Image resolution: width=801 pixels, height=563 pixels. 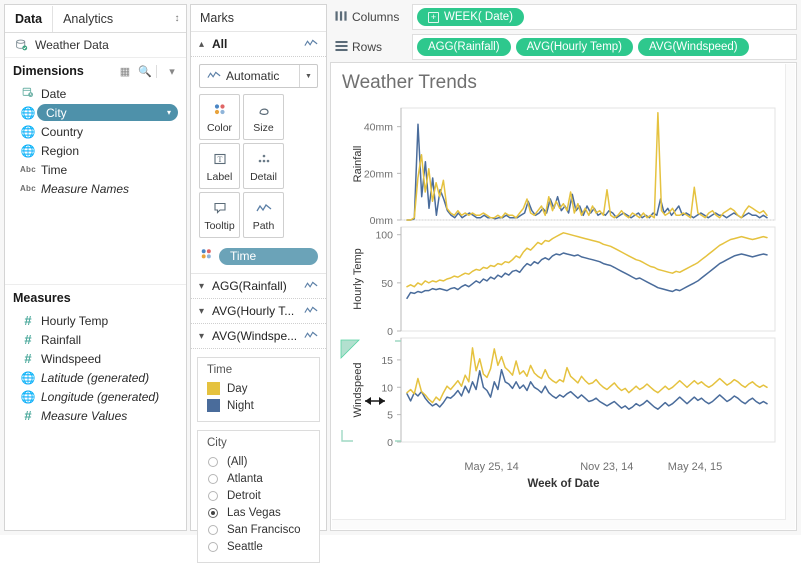 I want to click on chevron-down-icon: ▼, so click(x=308, y=76).